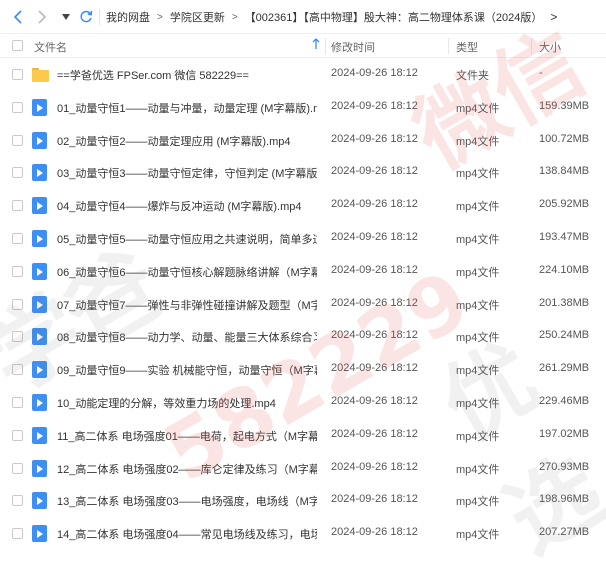 The width and height of the screenshot is (606, 577). What do you see at coordinates (564, 105) in the screenshot?
I see `file-size: 159.39MB` at bounding box center [564, 105].